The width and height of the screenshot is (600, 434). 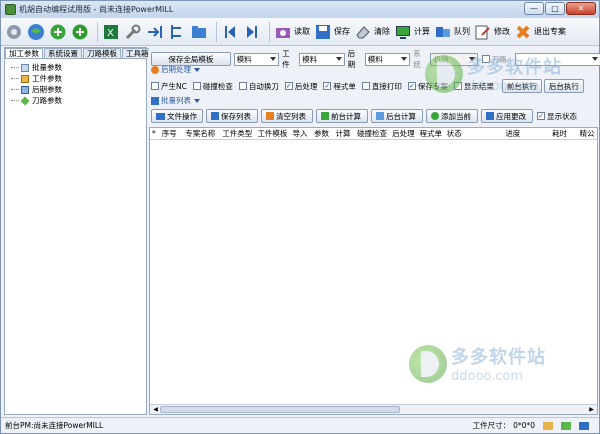 I want to click on globe-small-icon, so click(x=566, y=425).